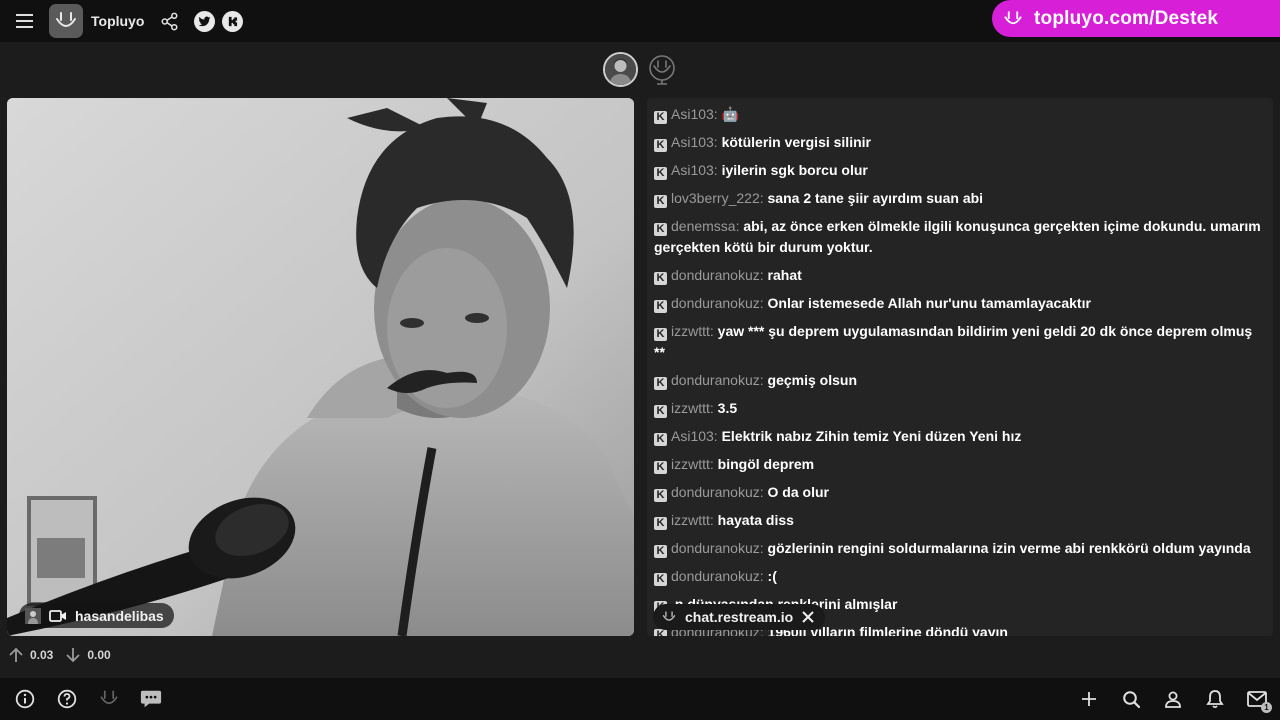 The image size is (1280, 720). Describe the element at coordinates (798, 492) in the screenshot. I see `chat-text: O da olur` at that location.